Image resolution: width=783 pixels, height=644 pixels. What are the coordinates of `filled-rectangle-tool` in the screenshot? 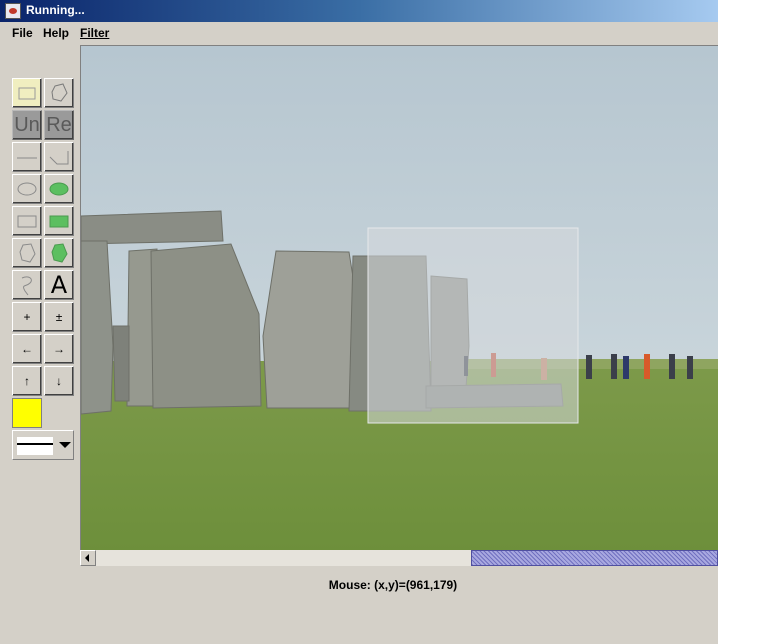 It's located at (59, 221).